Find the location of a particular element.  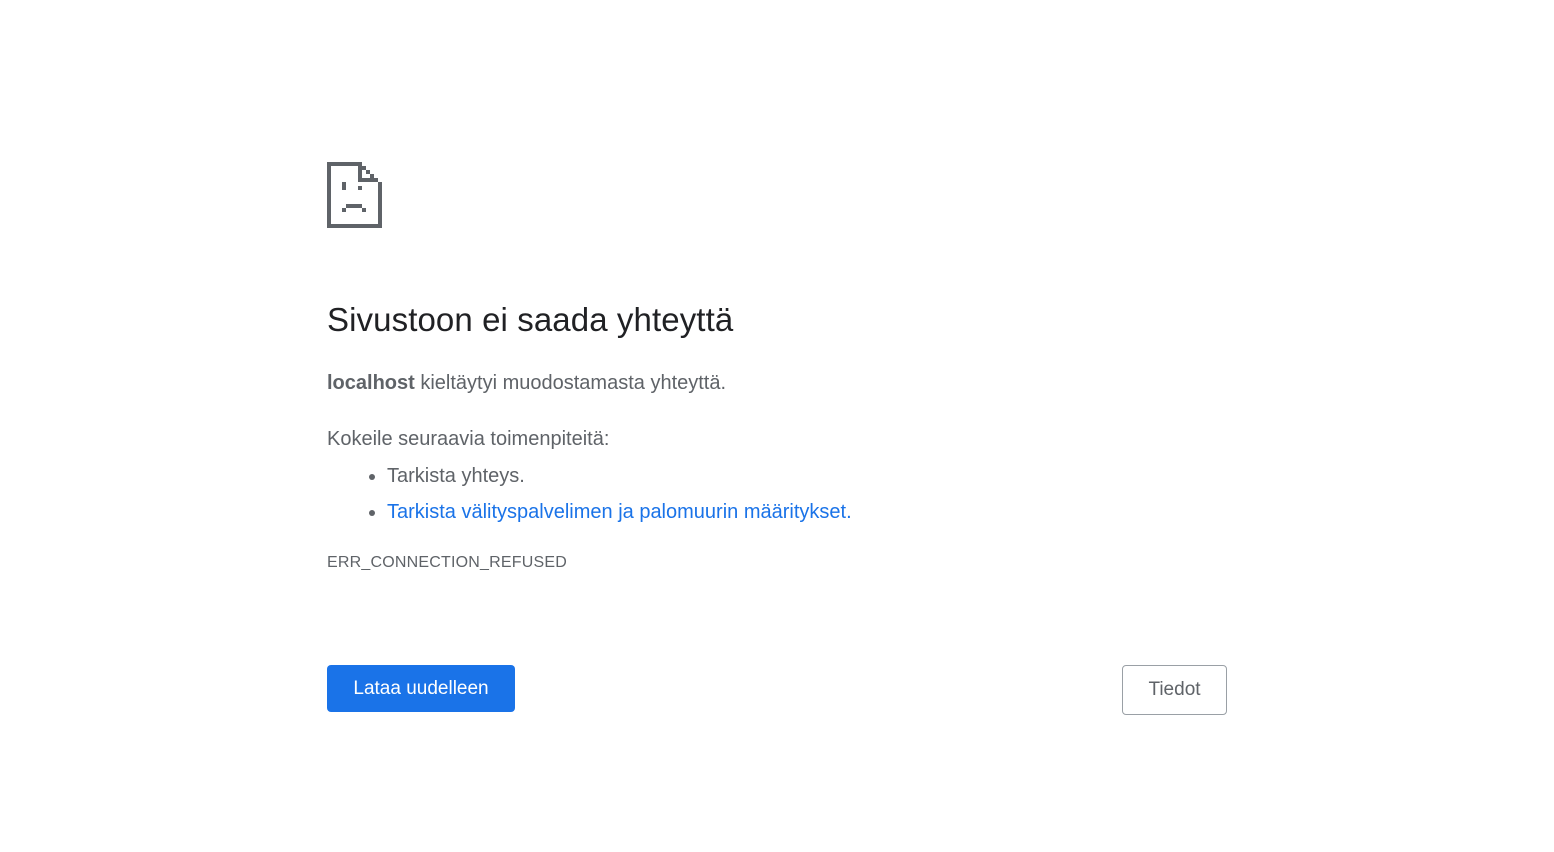

suggestions-heading: Kokeile seuraavia toimenpiteitä: is located at coordinates (468, 439).